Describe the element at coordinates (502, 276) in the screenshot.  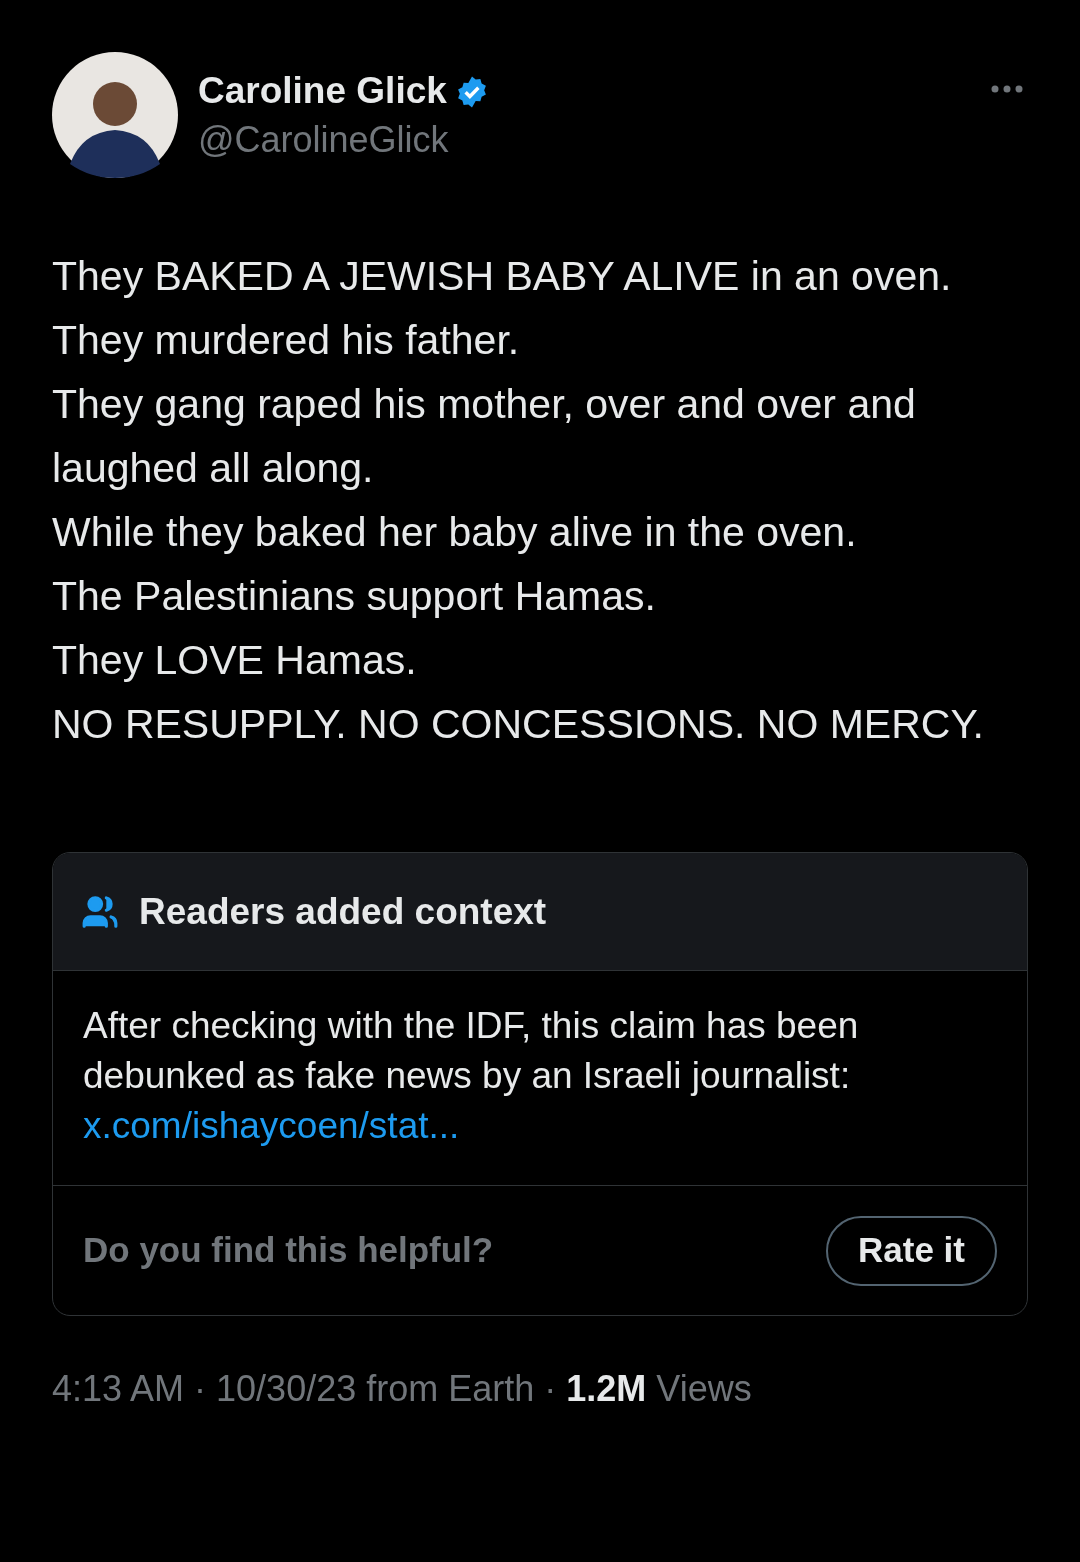
I see `tweet-text: They BAKED A JEWISH BABY ALIVE in an oven.` at that location.